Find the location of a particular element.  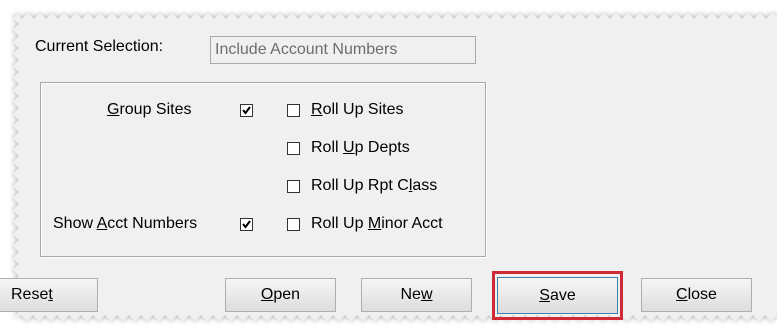

roll-up-minor-acct-checkbox is located at coordinates (293, 224).